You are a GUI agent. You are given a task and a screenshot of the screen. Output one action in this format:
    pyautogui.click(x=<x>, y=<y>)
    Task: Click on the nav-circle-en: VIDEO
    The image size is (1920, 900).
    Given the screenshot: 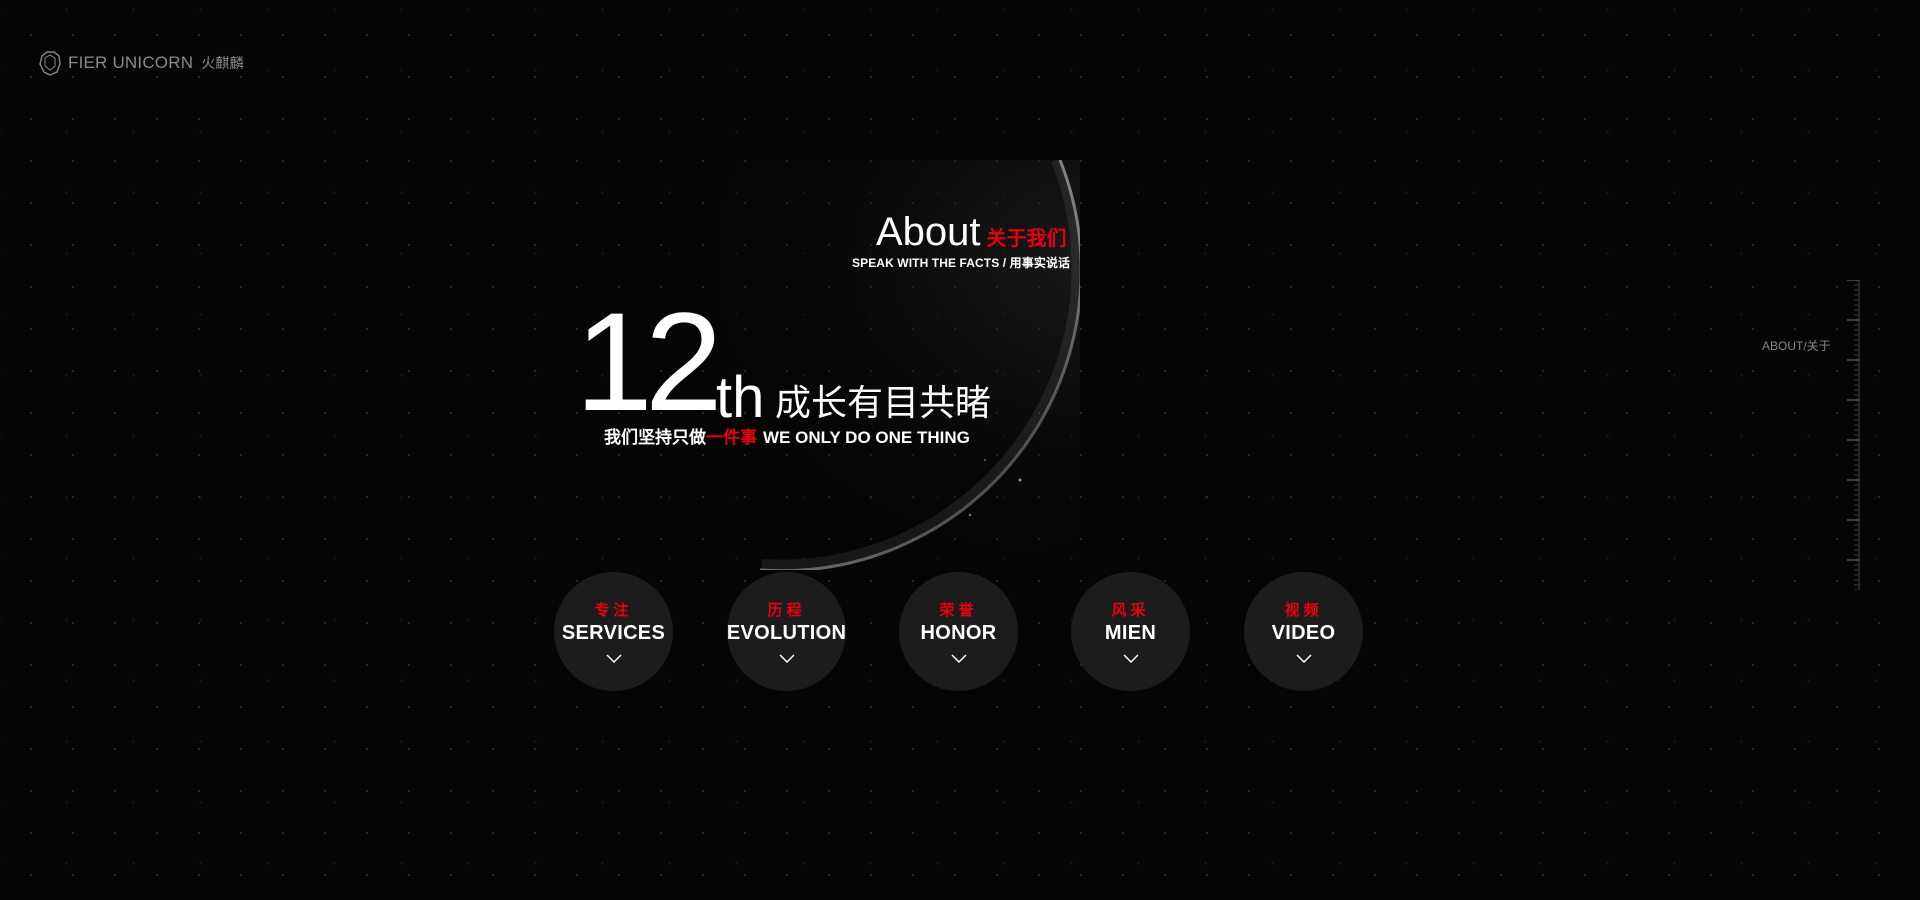 What is the action you would take?
    pyautogui.click(x=1303, y=633)
    